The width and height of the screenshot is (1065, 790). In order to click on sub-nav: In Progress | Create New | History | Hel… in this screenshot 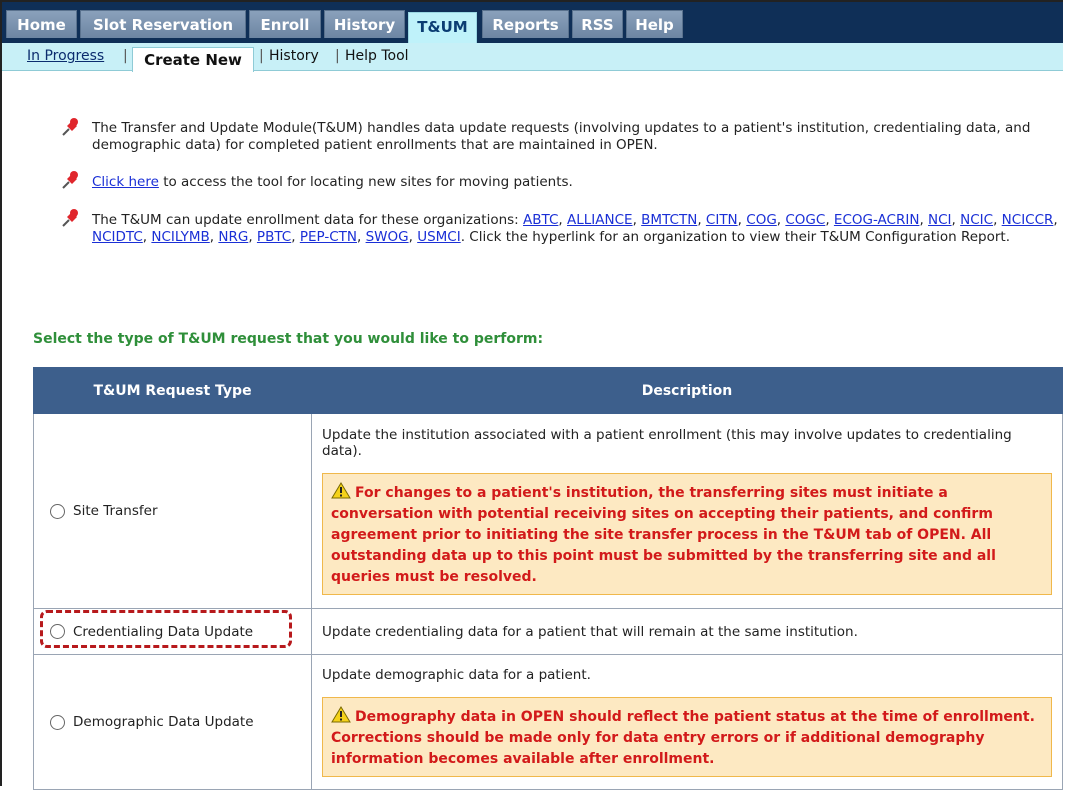, I will do `click(532, 57)`.